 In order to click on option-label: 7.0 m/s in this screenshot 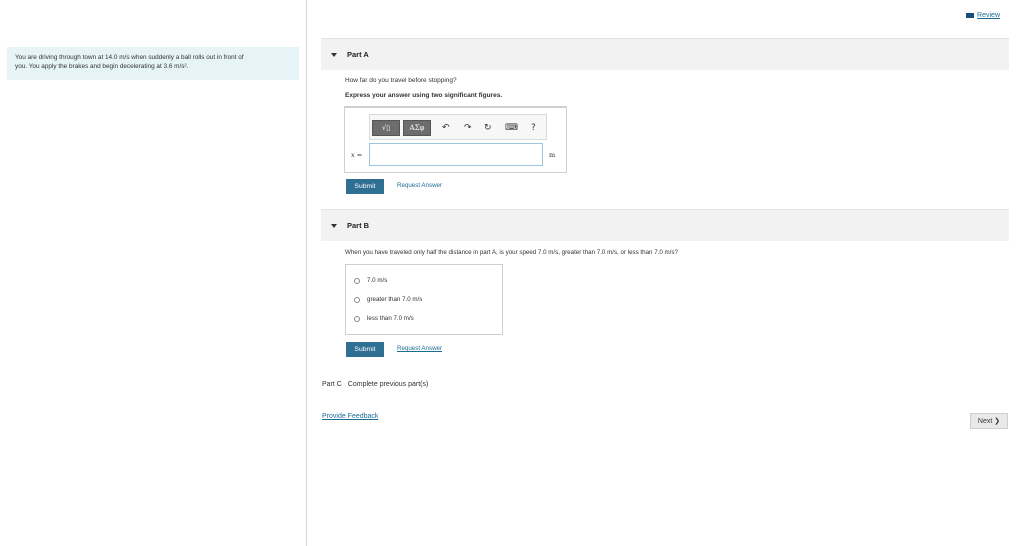, I will do `click(377, 280)`.